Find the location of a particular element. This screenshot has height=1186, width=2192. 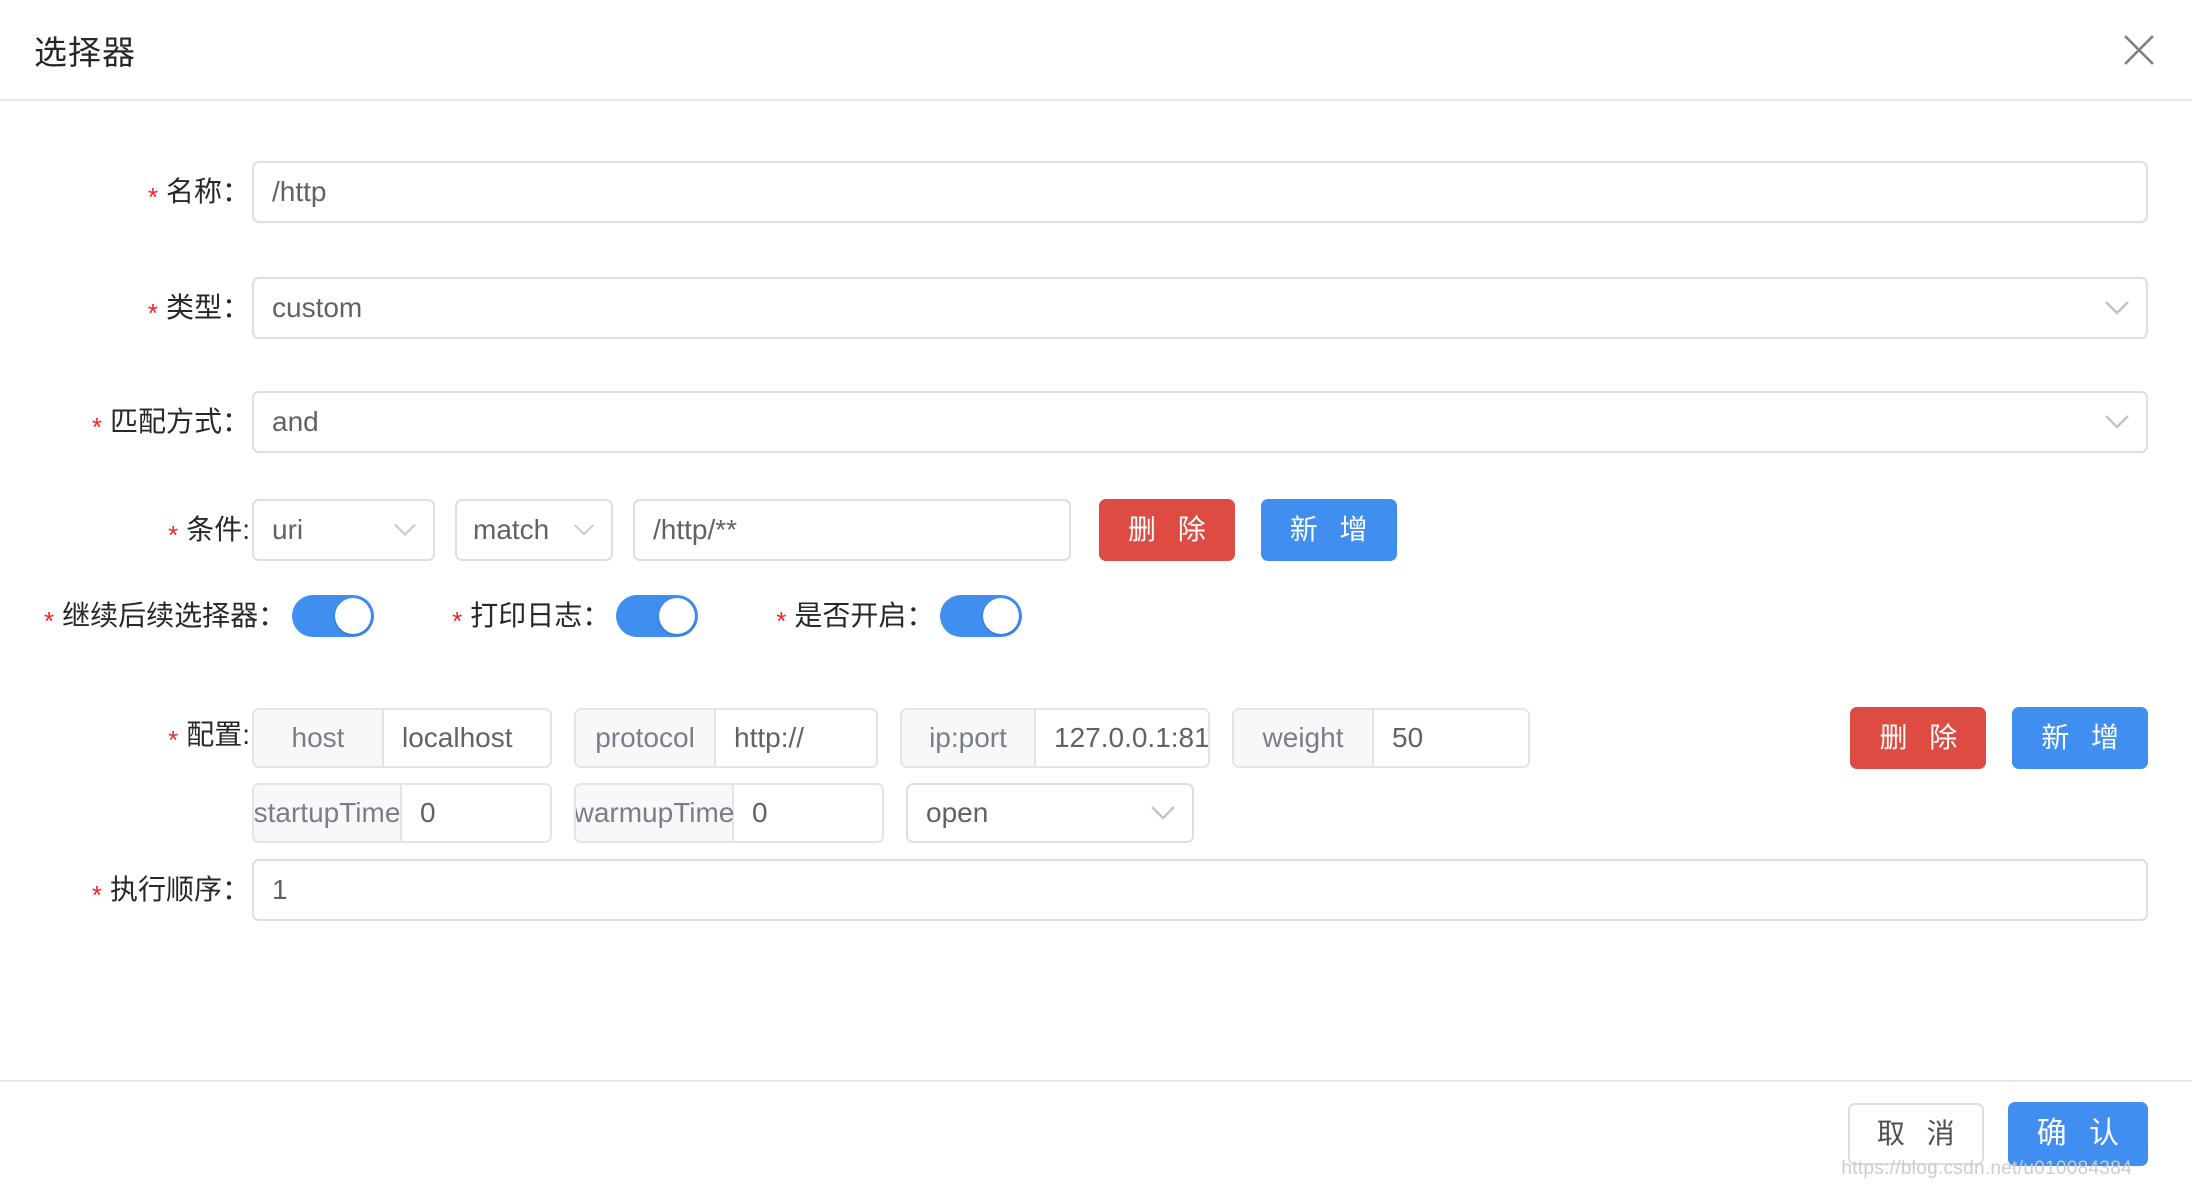

order-input: 1 is located at coordinates (1200, 890).